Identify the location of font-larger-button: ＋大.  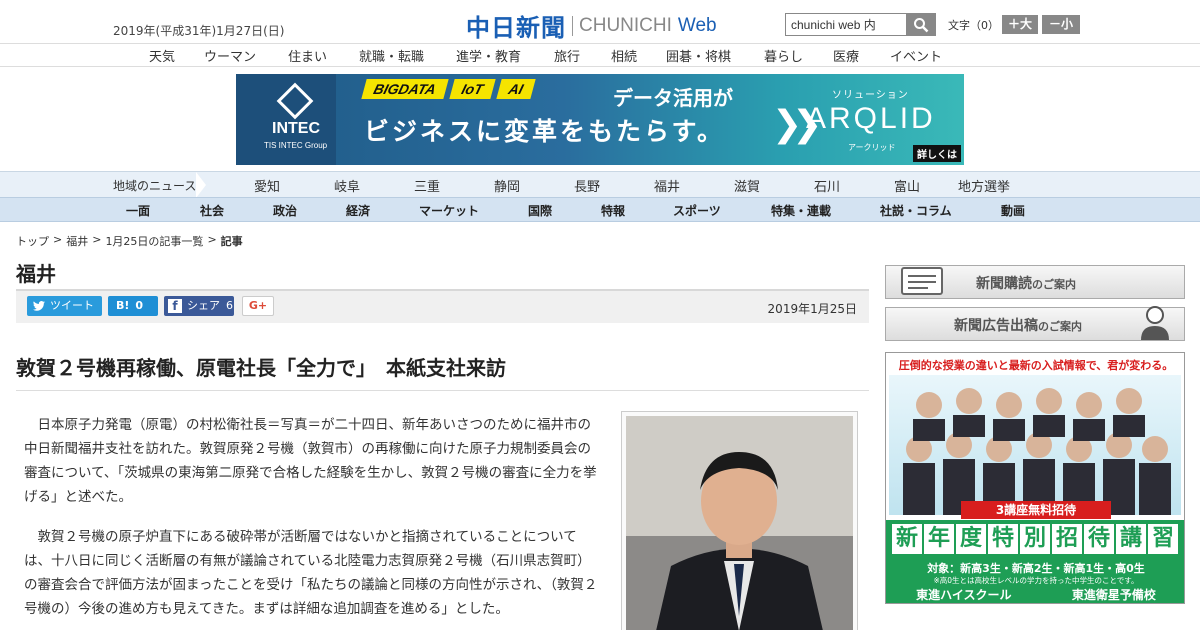
(1020, 24).